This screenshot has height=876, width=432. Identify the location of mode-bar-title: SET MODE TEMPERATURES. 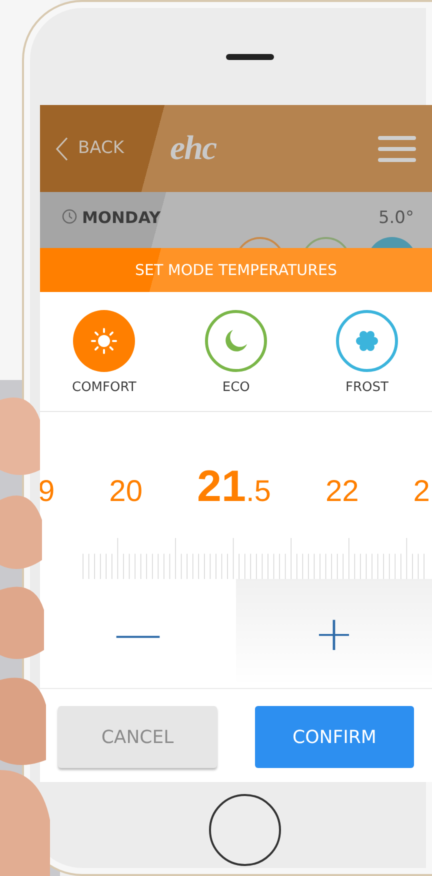
(236, 270).